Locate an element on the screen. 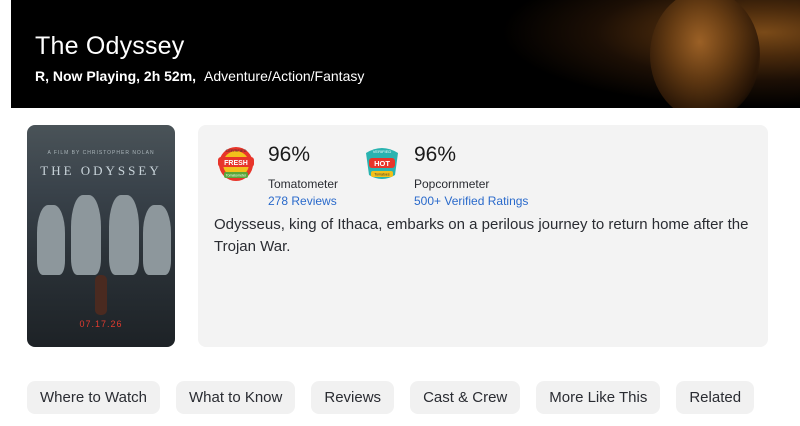 This screenshot has width=800, height=426. poster-hero is located at coordinates (101, 295).